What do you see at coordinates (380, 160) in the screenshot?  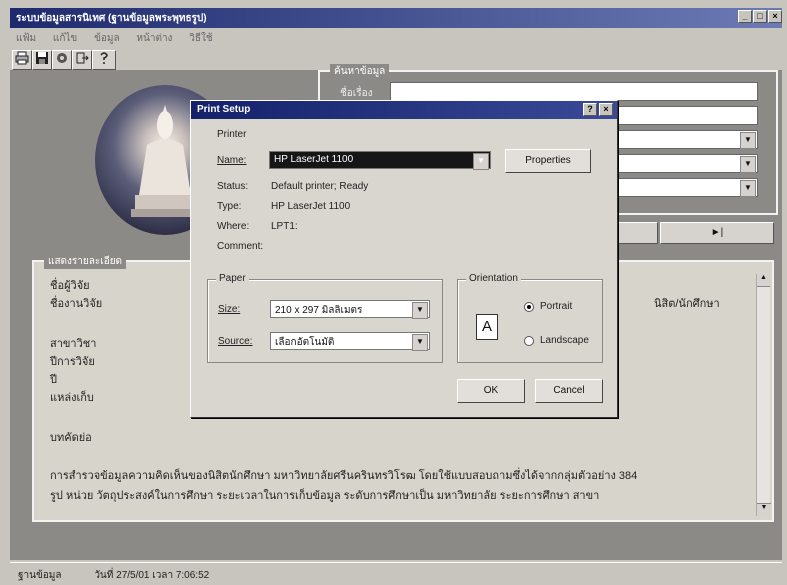 I see `printer-name-select: HP LaserJet 1100 ▼` at bounding box center [380, 160].